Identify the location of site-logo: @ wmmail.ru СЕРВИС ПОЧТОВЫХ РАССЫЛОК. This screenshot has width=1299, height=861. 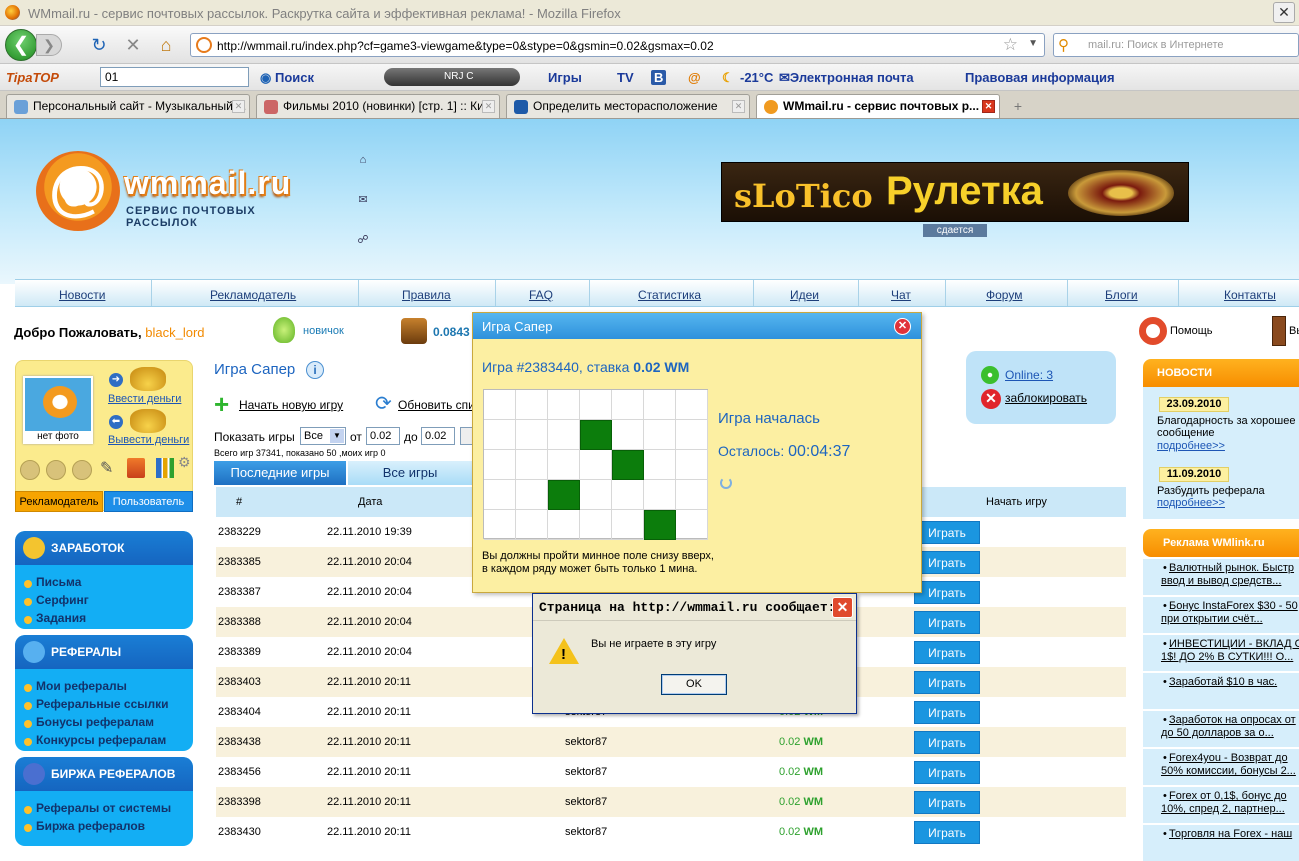
(181, 191).